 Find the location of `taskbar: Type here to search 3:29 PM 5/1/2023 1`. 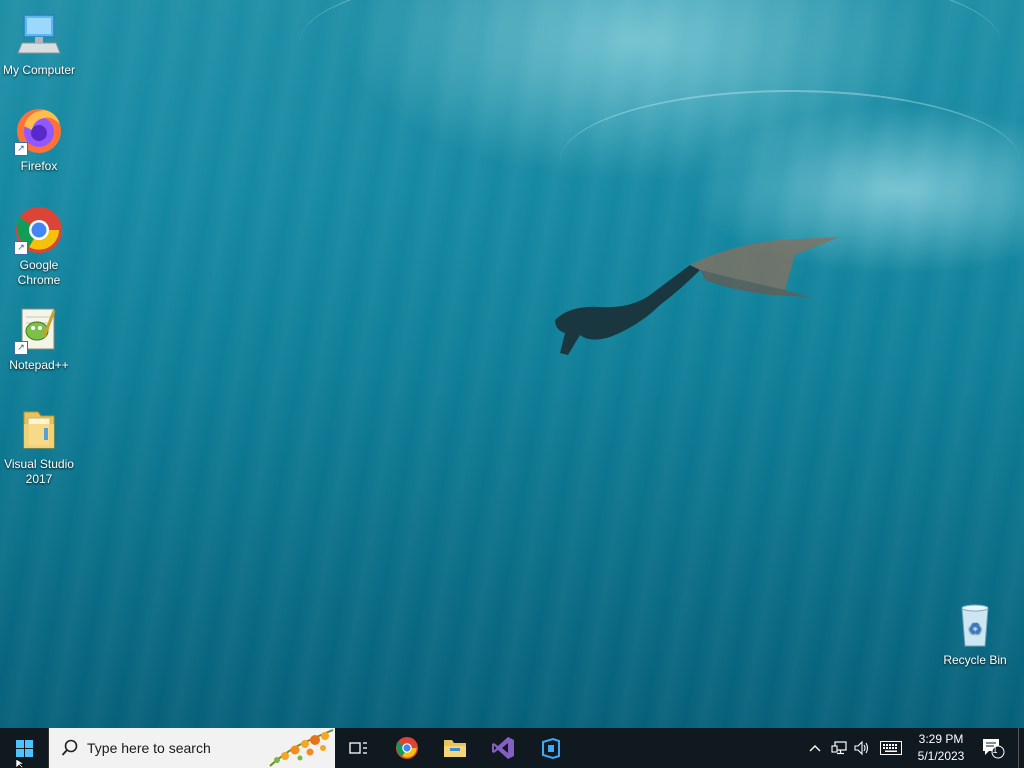

taskbar: Type here to search 3:29 PM 5/1/2023 1 is located at coordinates (512, 748).